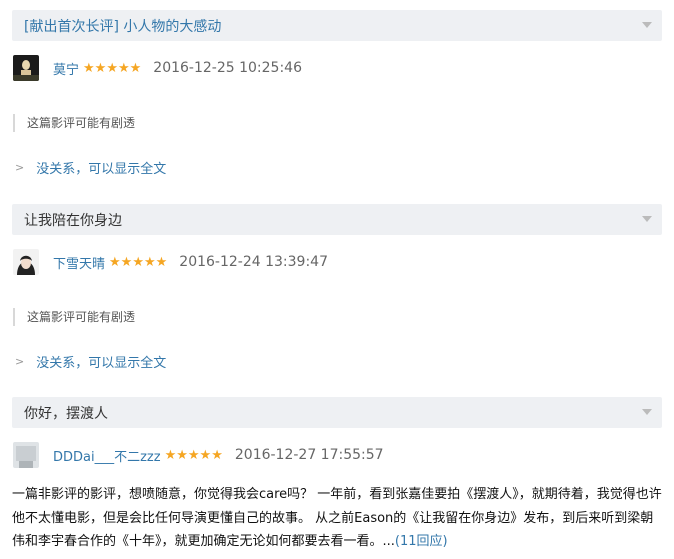 The width and height of the screenshot is (674, 559). What do you see at coordinates (421, 541) in the screenshot?
I see `reply-count-link: (11回应)` at bounding box center [421, 541].